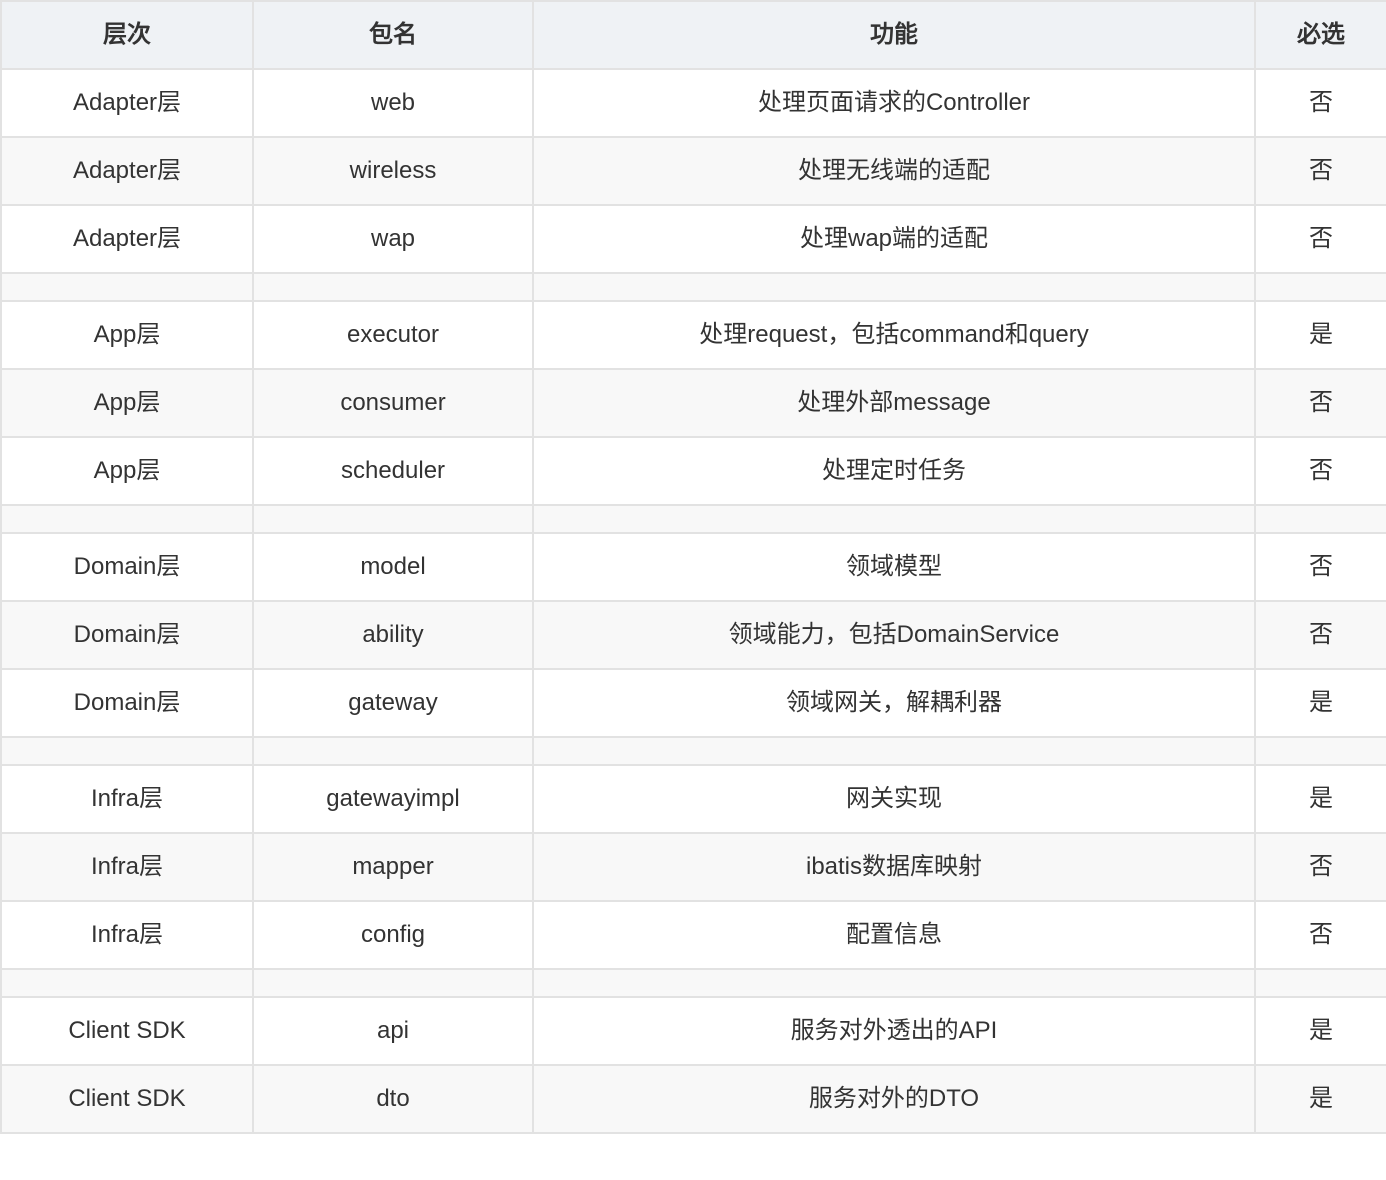  I want to click on cell-function: 处理无线端的适配, so click(894, 171).